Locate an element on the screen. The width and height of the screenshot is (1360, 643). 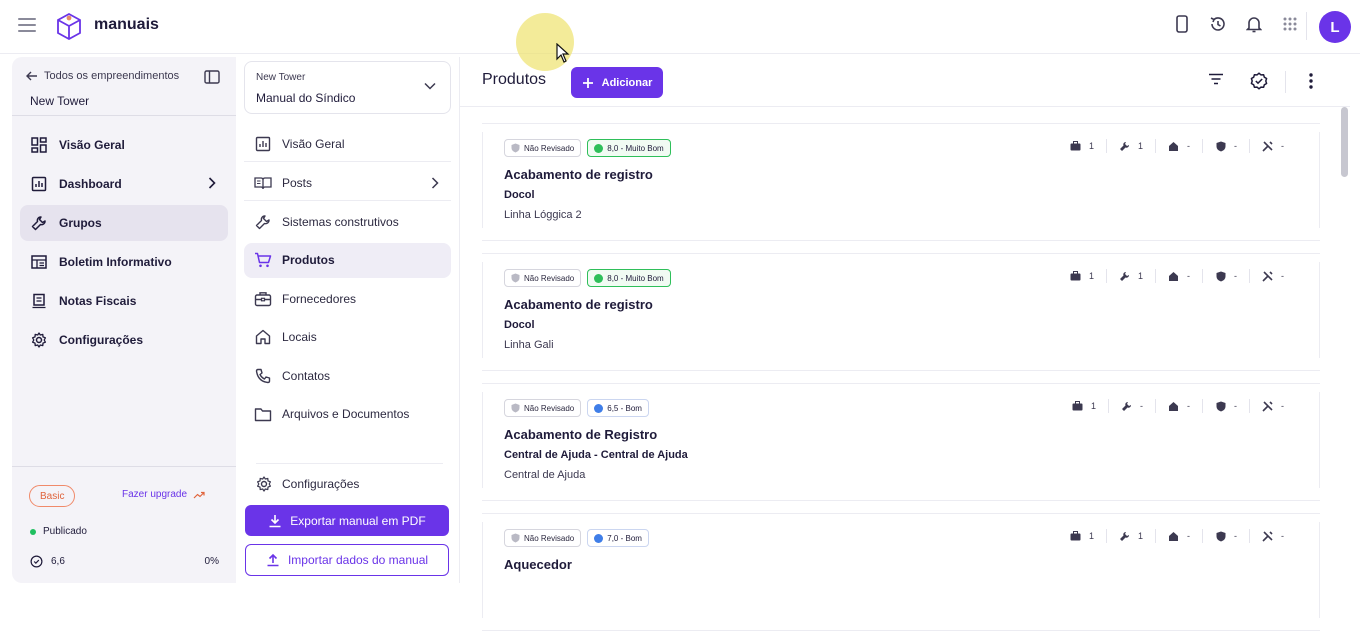
project-name: New Tower is located at coordinates (60, 101).